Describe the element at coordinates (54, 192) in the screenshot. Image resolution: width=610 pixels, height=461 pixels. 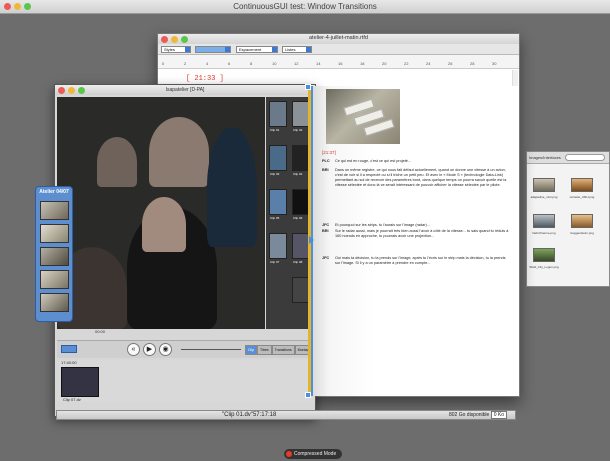
I see `palette-title: Atelier 04/07` at that location.